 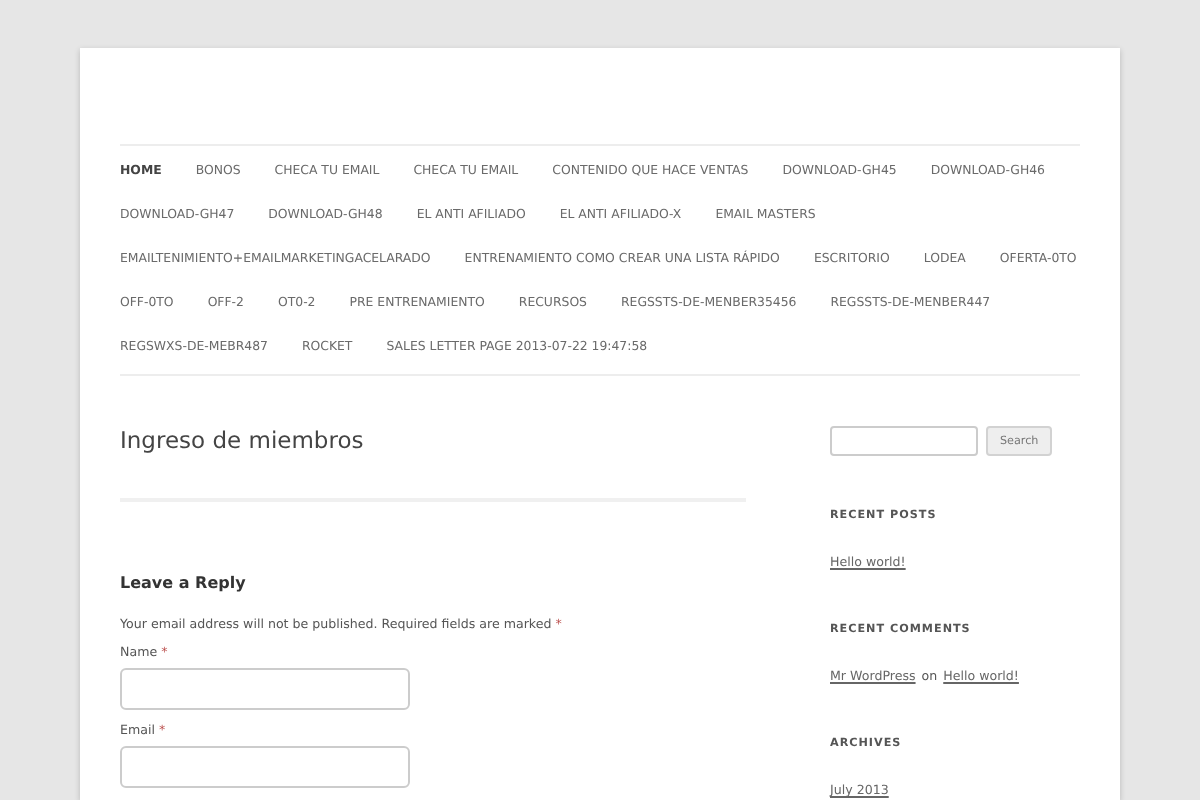 I want to click on reply-heading: Leave a Reply, so click(x=184, y=583).